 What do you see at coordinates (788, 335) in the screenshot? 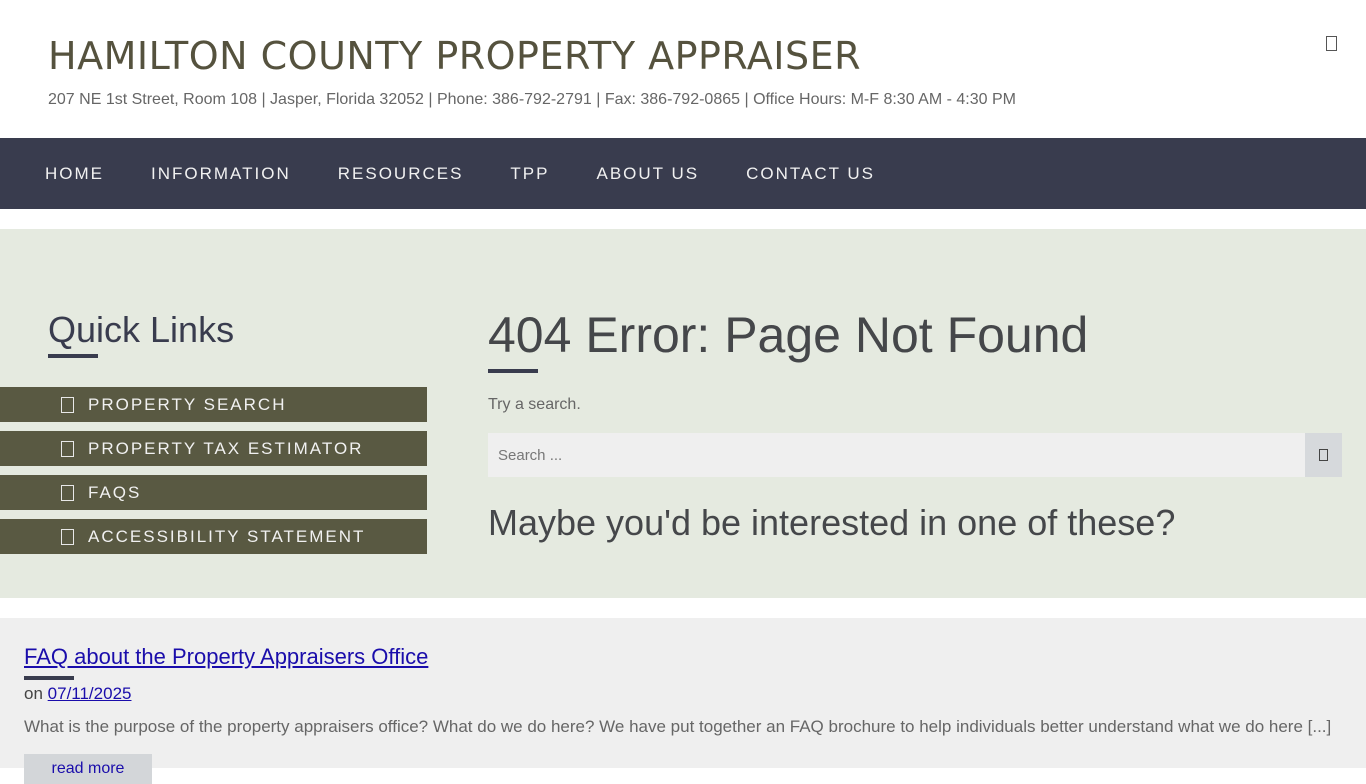
I see `error-title: 404 Error: Page Not Found` at bounding box center [788, 335].